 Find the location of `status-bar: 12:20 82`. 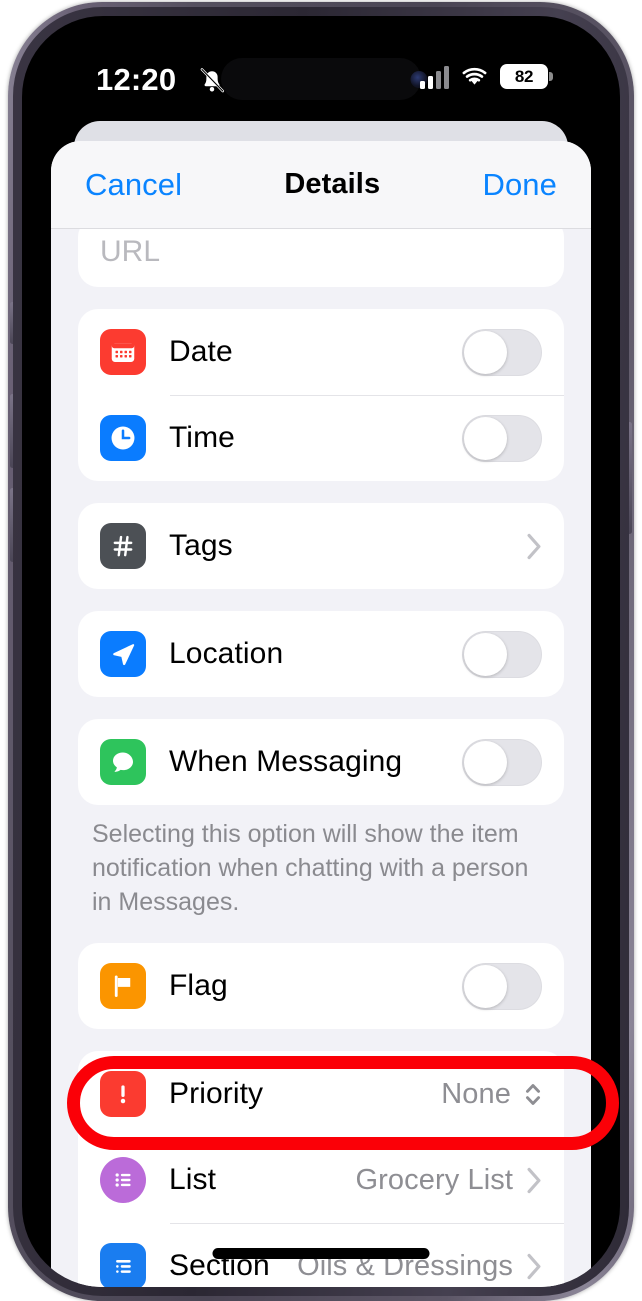

status-bar: 12:20 82 is located at coordinates (321, 70).